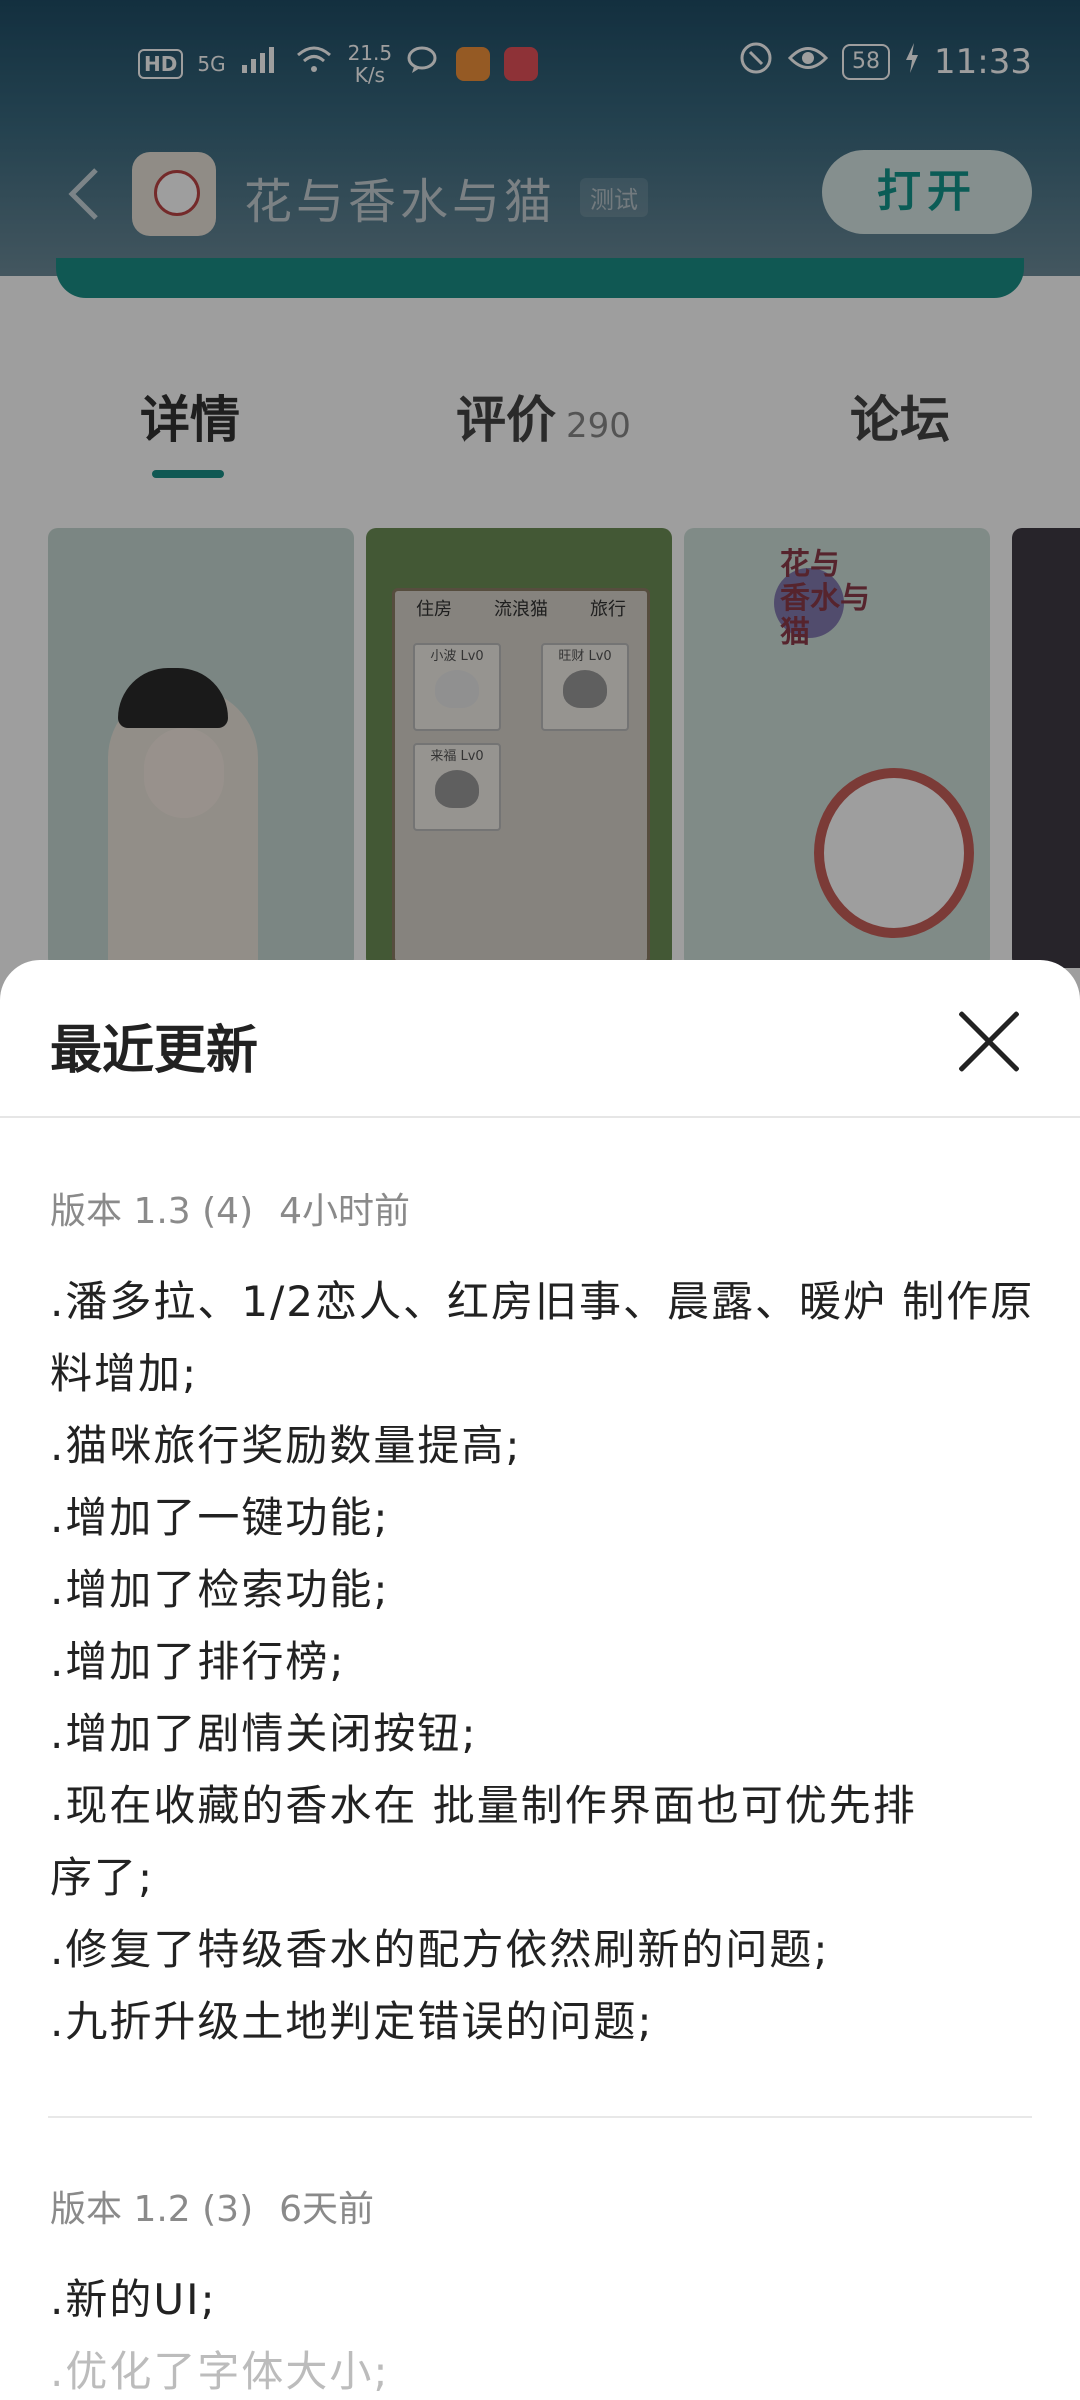 The image size is (1080, 2400). Describe the element at coordinates (220, 1517) in the screenshot. I see `note-line: .增加了一键功能;` at that location.